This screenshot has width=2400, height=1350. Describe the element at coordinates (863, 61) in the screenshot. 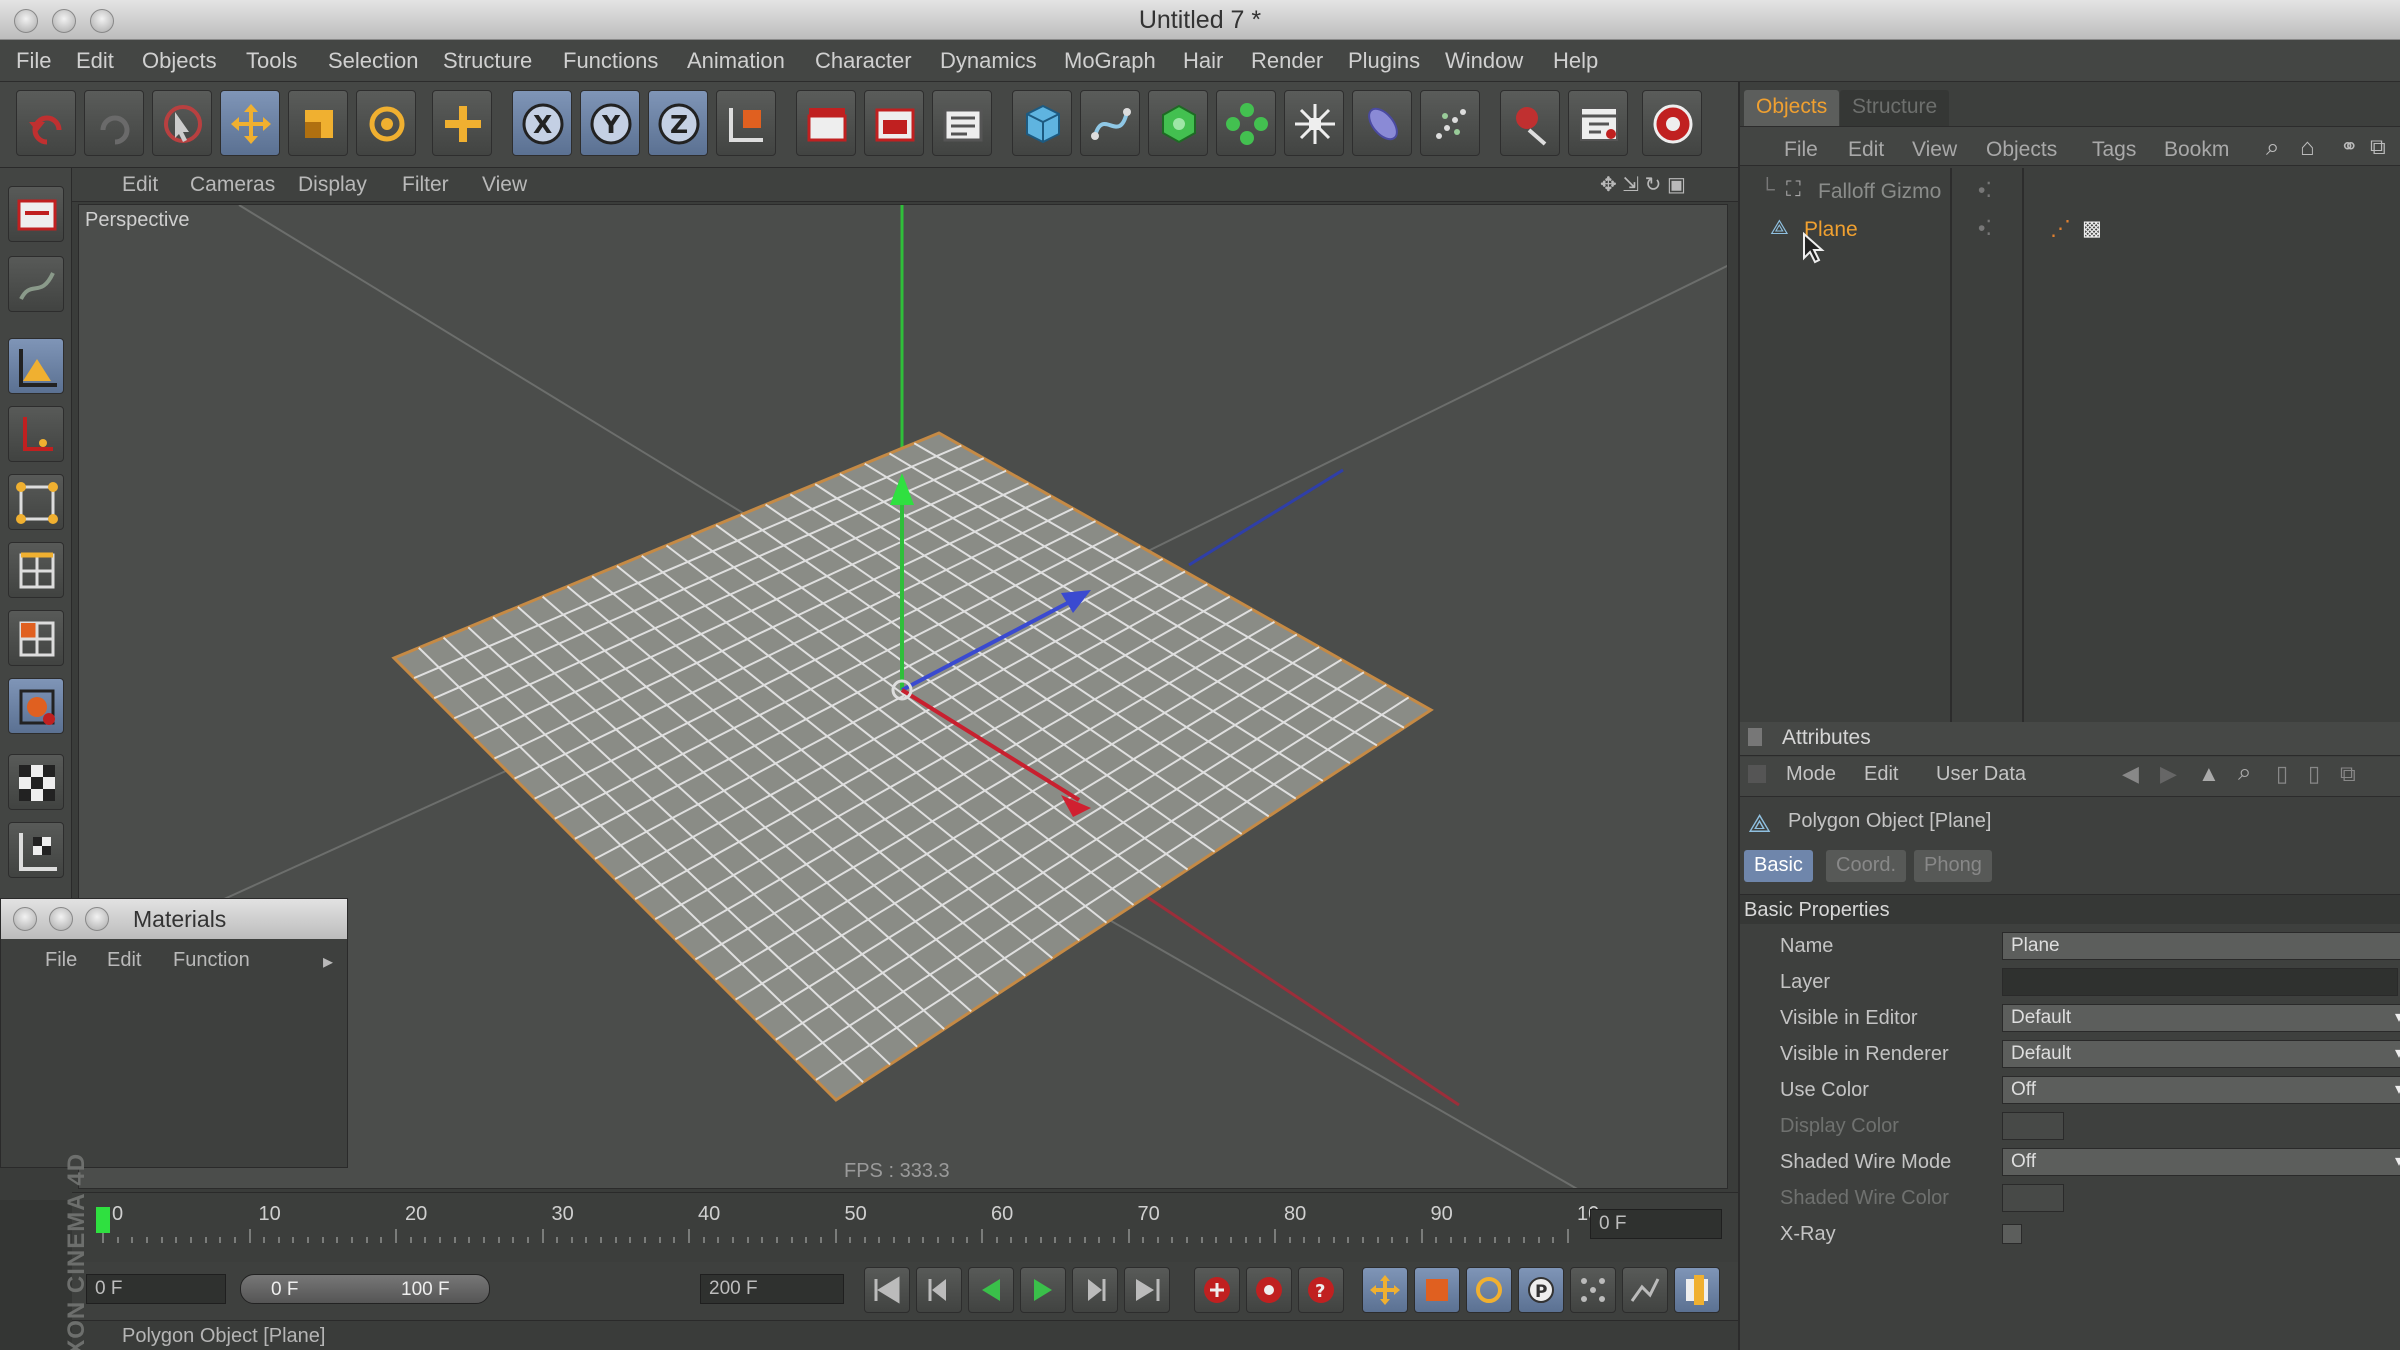

I see `menu-character: Character` at that location.